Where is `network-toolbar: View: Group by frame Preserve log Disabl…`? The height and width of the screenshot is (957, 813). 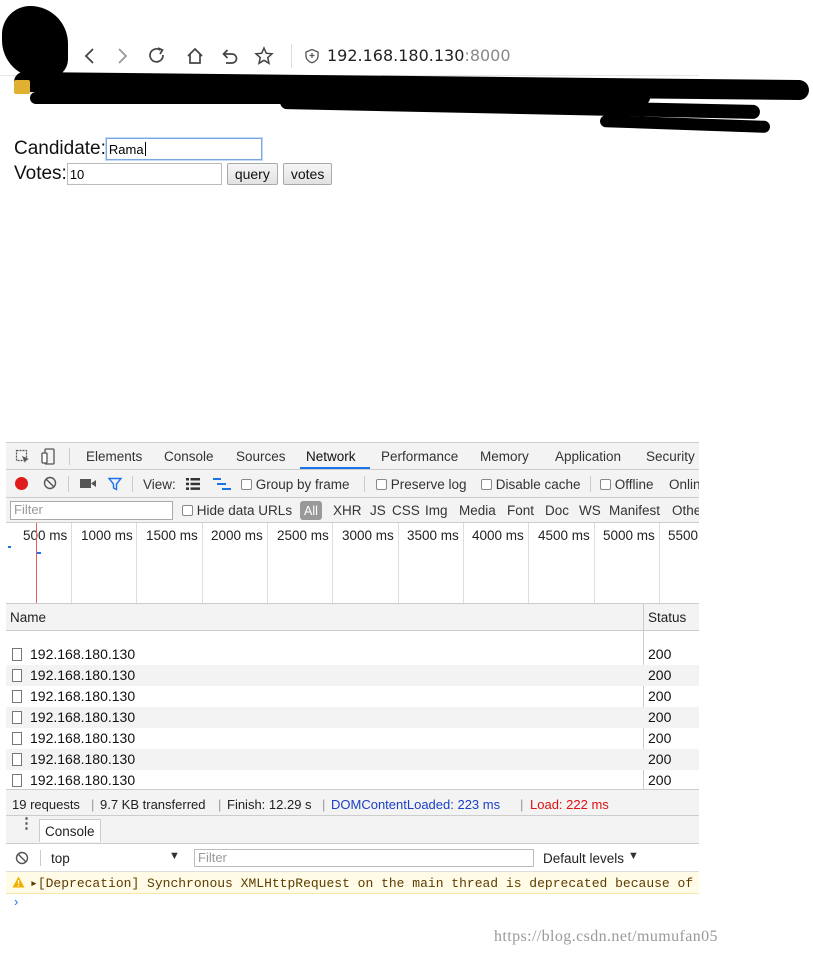 network-toolbar: View: Group by frame Preserve log Disabl… is located at coordinates (352, 484).